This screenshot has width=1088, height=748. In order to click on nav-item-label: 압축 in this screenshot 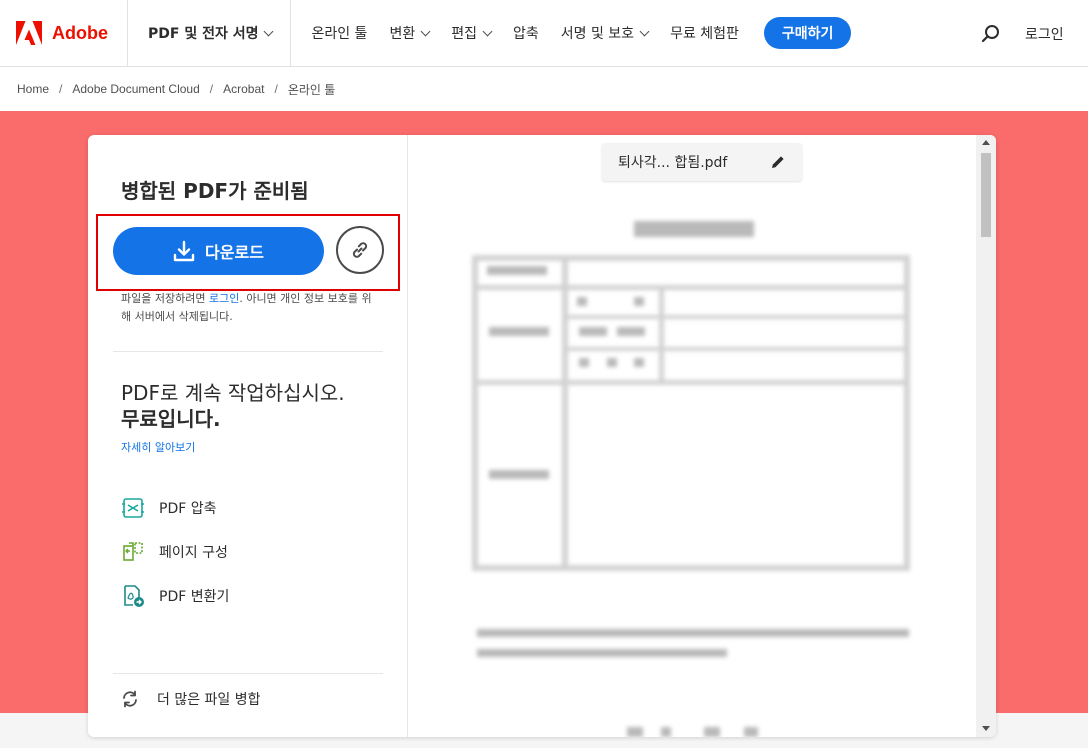, I will do `click(525, 34)`.